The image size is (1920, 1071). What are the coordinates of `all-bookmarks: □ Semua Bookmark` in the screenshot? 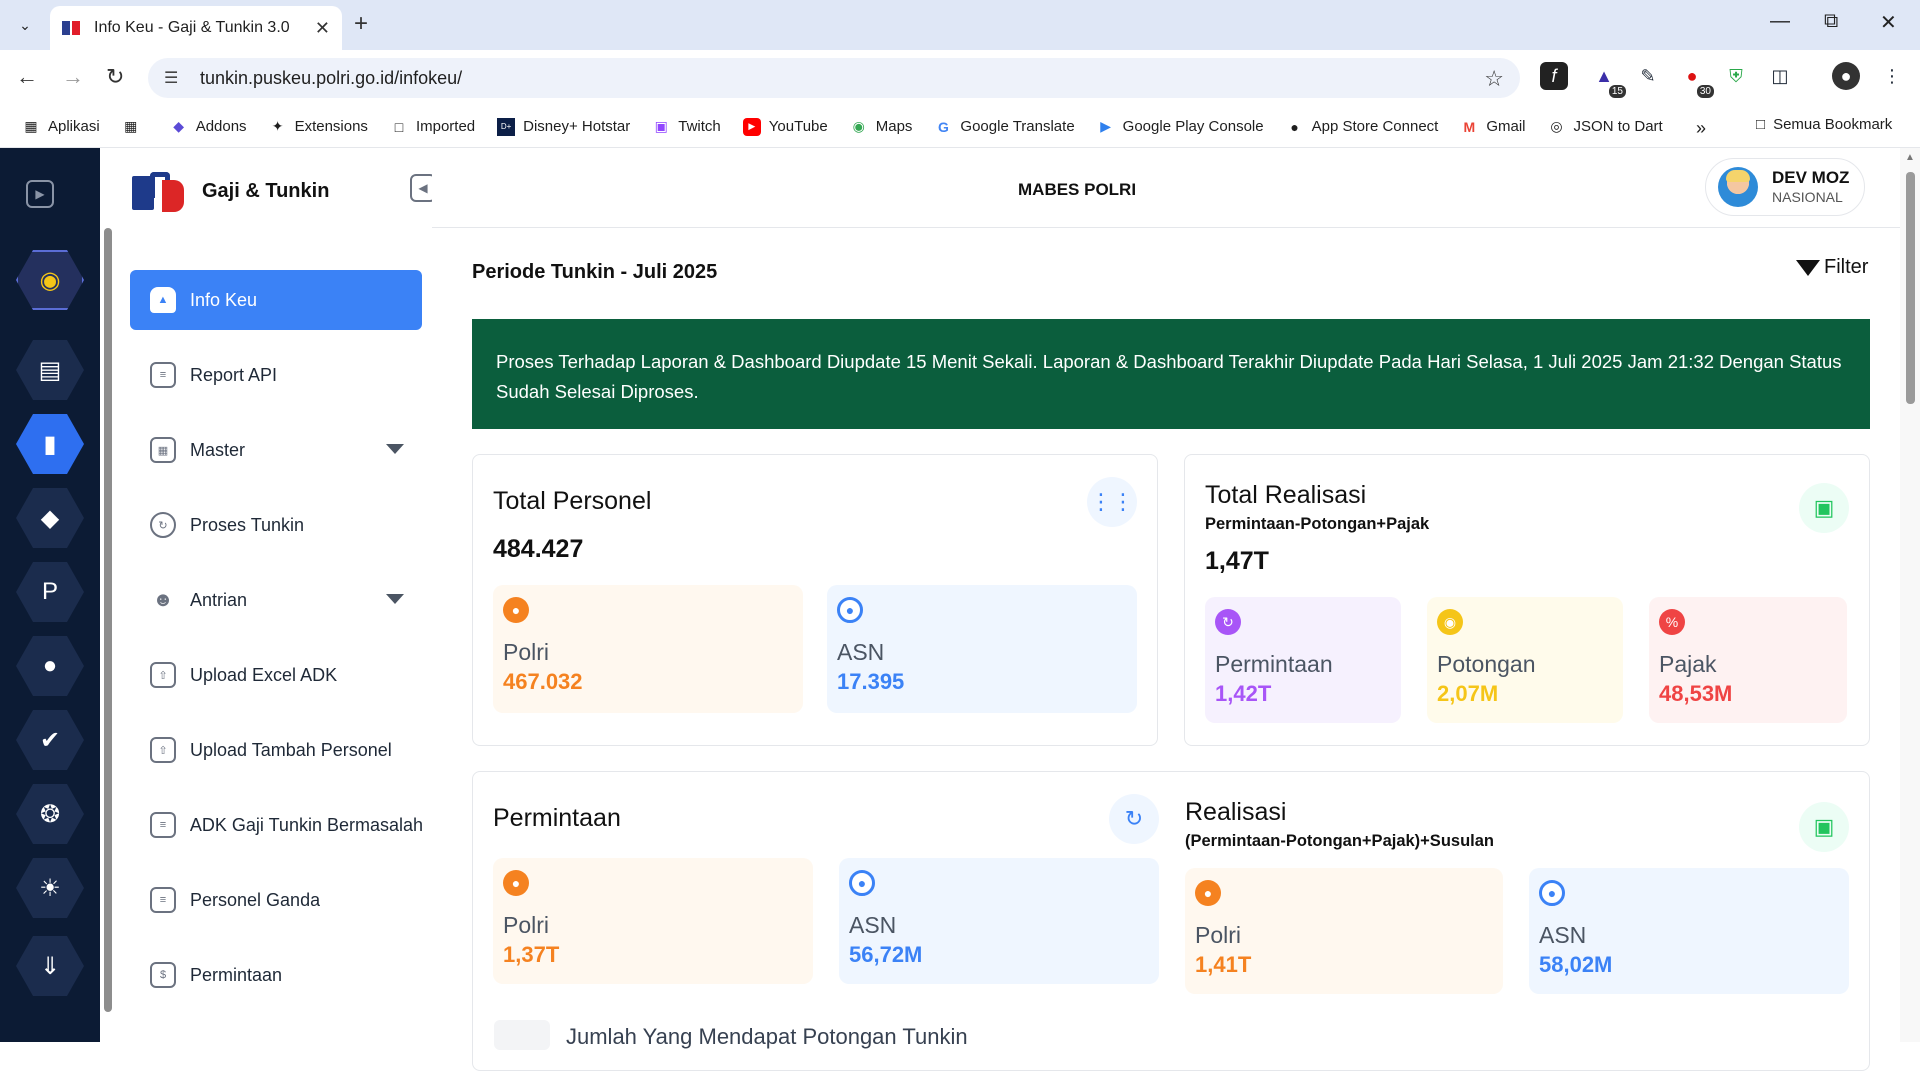 It's located at (1824, 124).